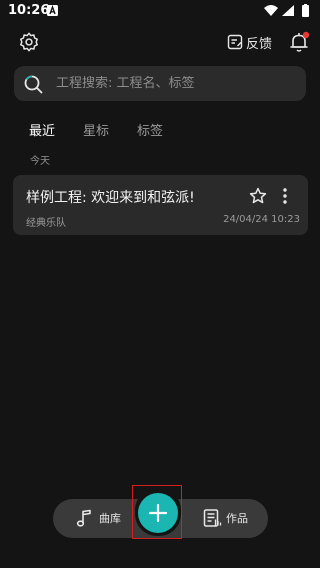  I want to click on nav-library-button: 曲库, so click(98, 518).